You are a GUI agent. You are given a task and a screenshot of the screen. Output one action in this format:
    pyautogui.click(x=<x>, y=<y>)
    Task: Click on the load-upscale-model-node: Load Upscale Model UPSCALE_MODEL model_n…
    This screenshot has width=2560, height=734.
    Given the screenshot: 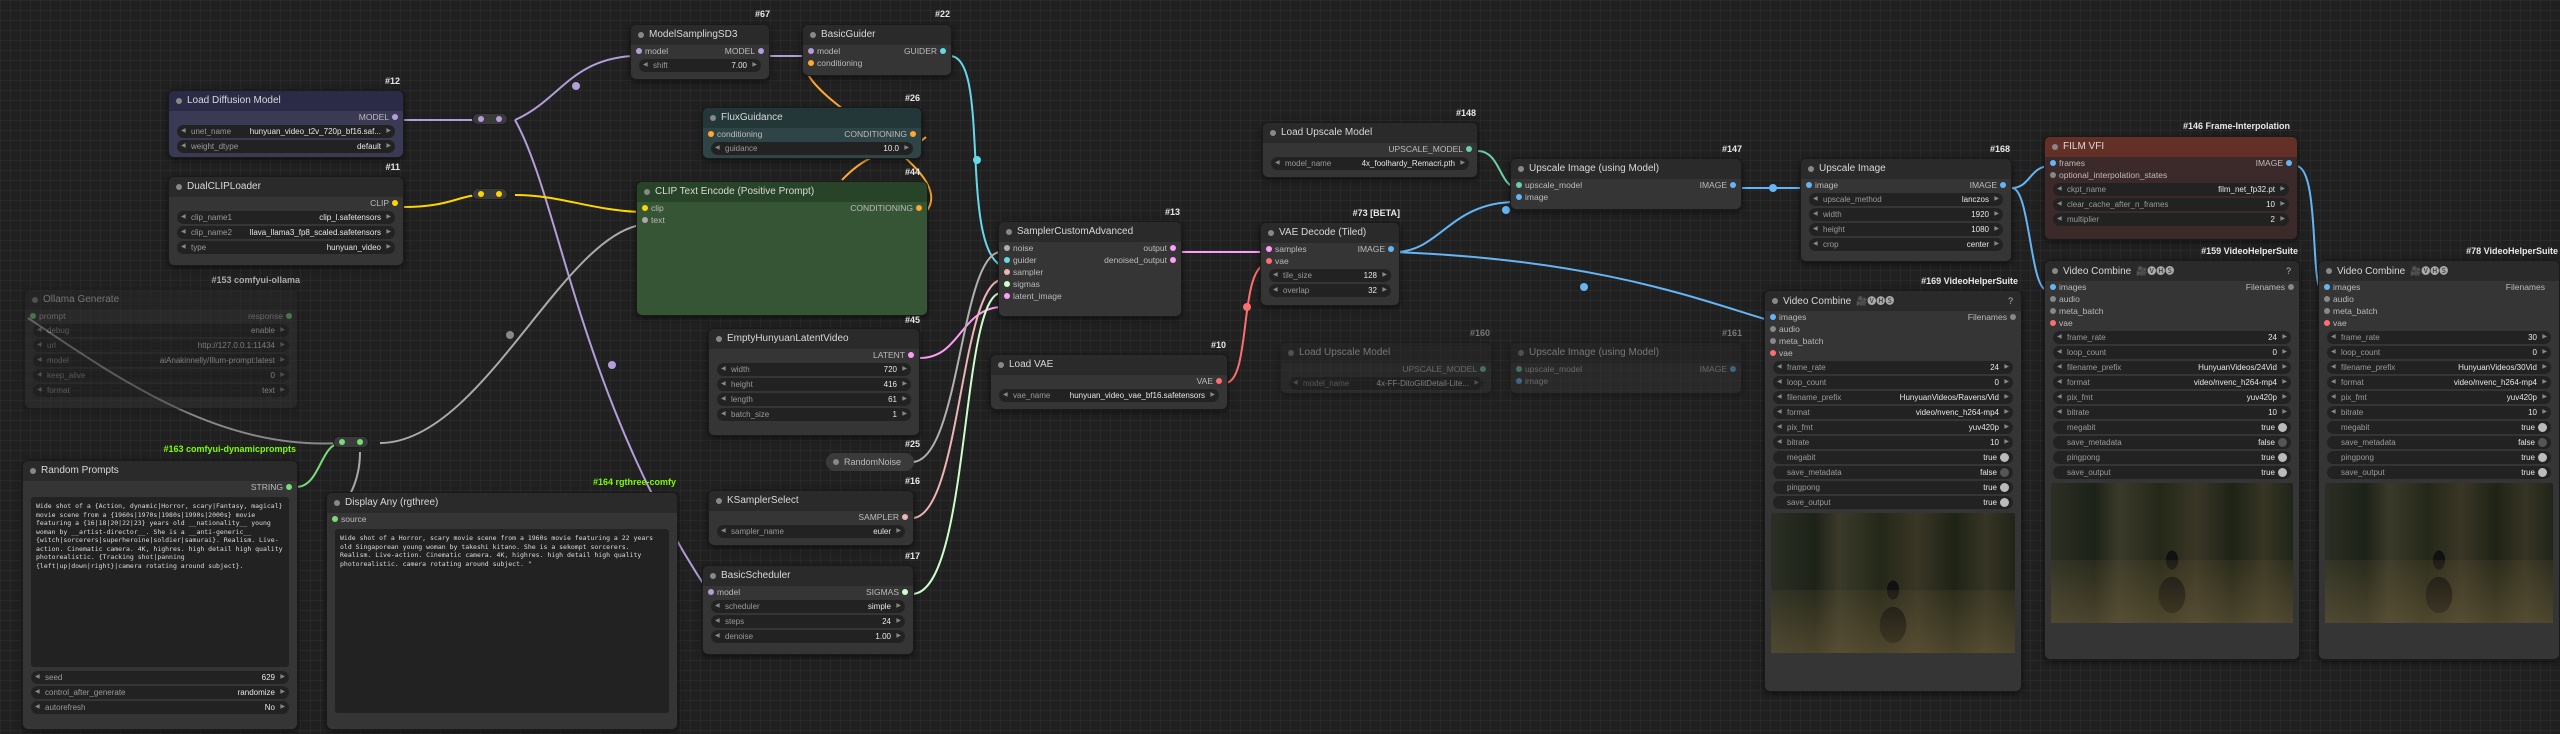 What is the action you would take?
    pyautogui.click(x=1370, y=150)
    